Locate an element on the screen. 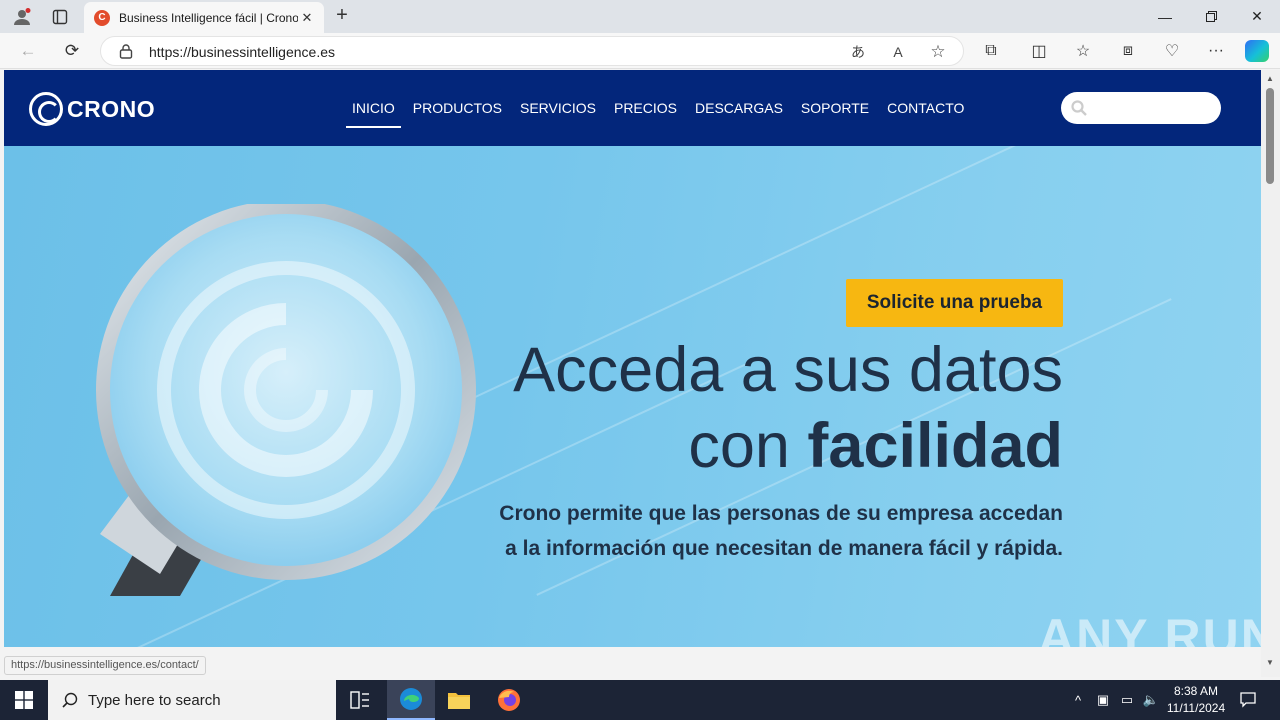  favorites-icon: ☆ is located at coordinates (1083, 51).